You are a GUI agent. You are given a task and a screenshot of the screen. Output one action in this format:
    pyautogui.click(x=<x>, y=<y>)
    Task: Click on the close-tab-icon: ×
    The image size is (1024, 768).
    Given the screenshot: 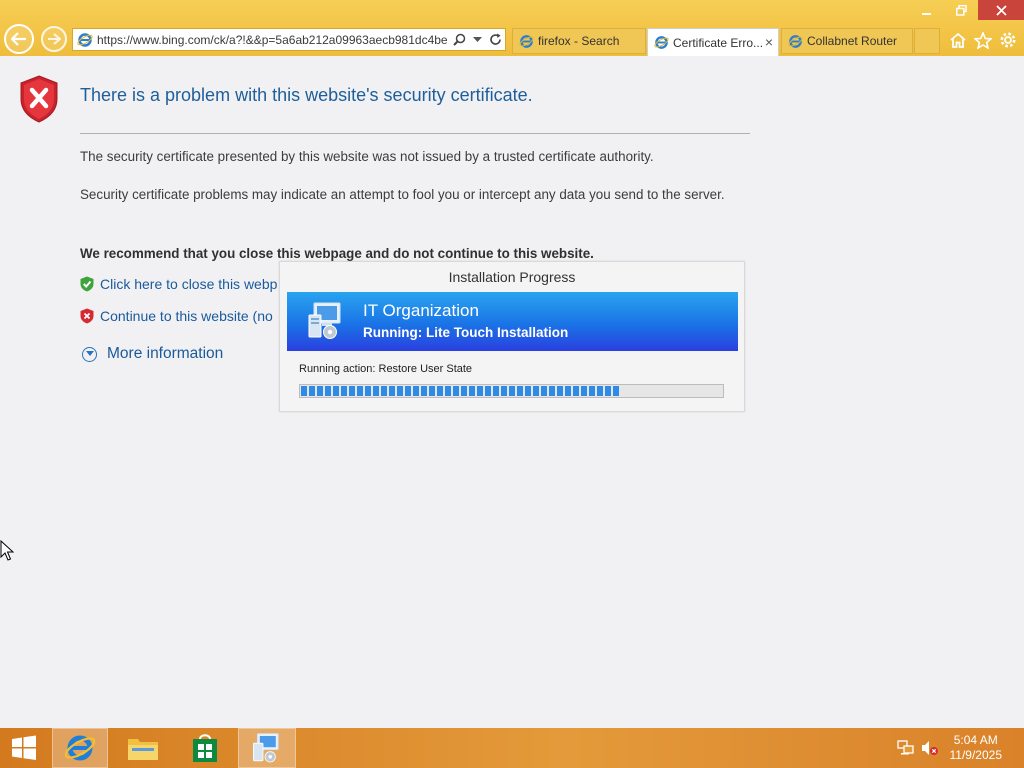 What is the action you would take?
    pyautogui.click(x=769, y=42)
    